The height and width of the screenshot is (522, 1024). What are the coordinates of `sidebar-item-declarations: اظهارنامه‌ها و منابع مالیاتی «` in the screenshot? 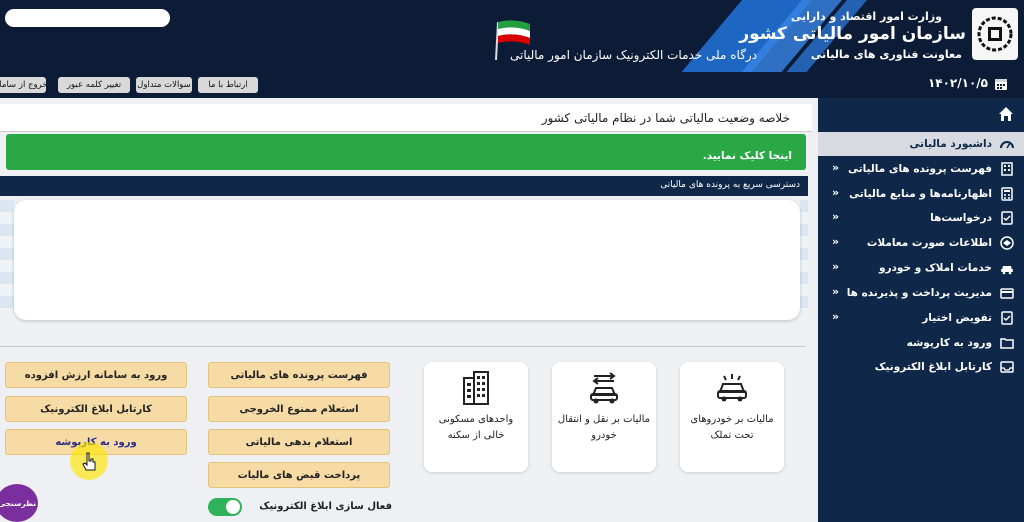 It's located at (921, 194).